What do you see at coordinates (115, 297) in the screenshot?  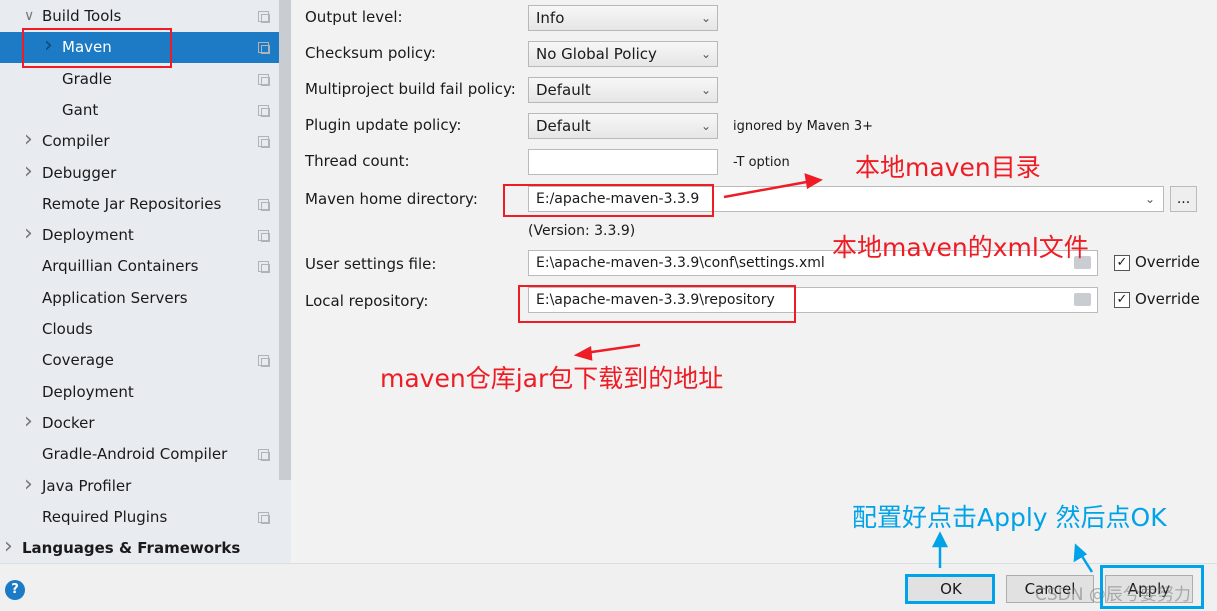 I see `sidebar-item-label: Application Servers` at bounding box center [115, 297].